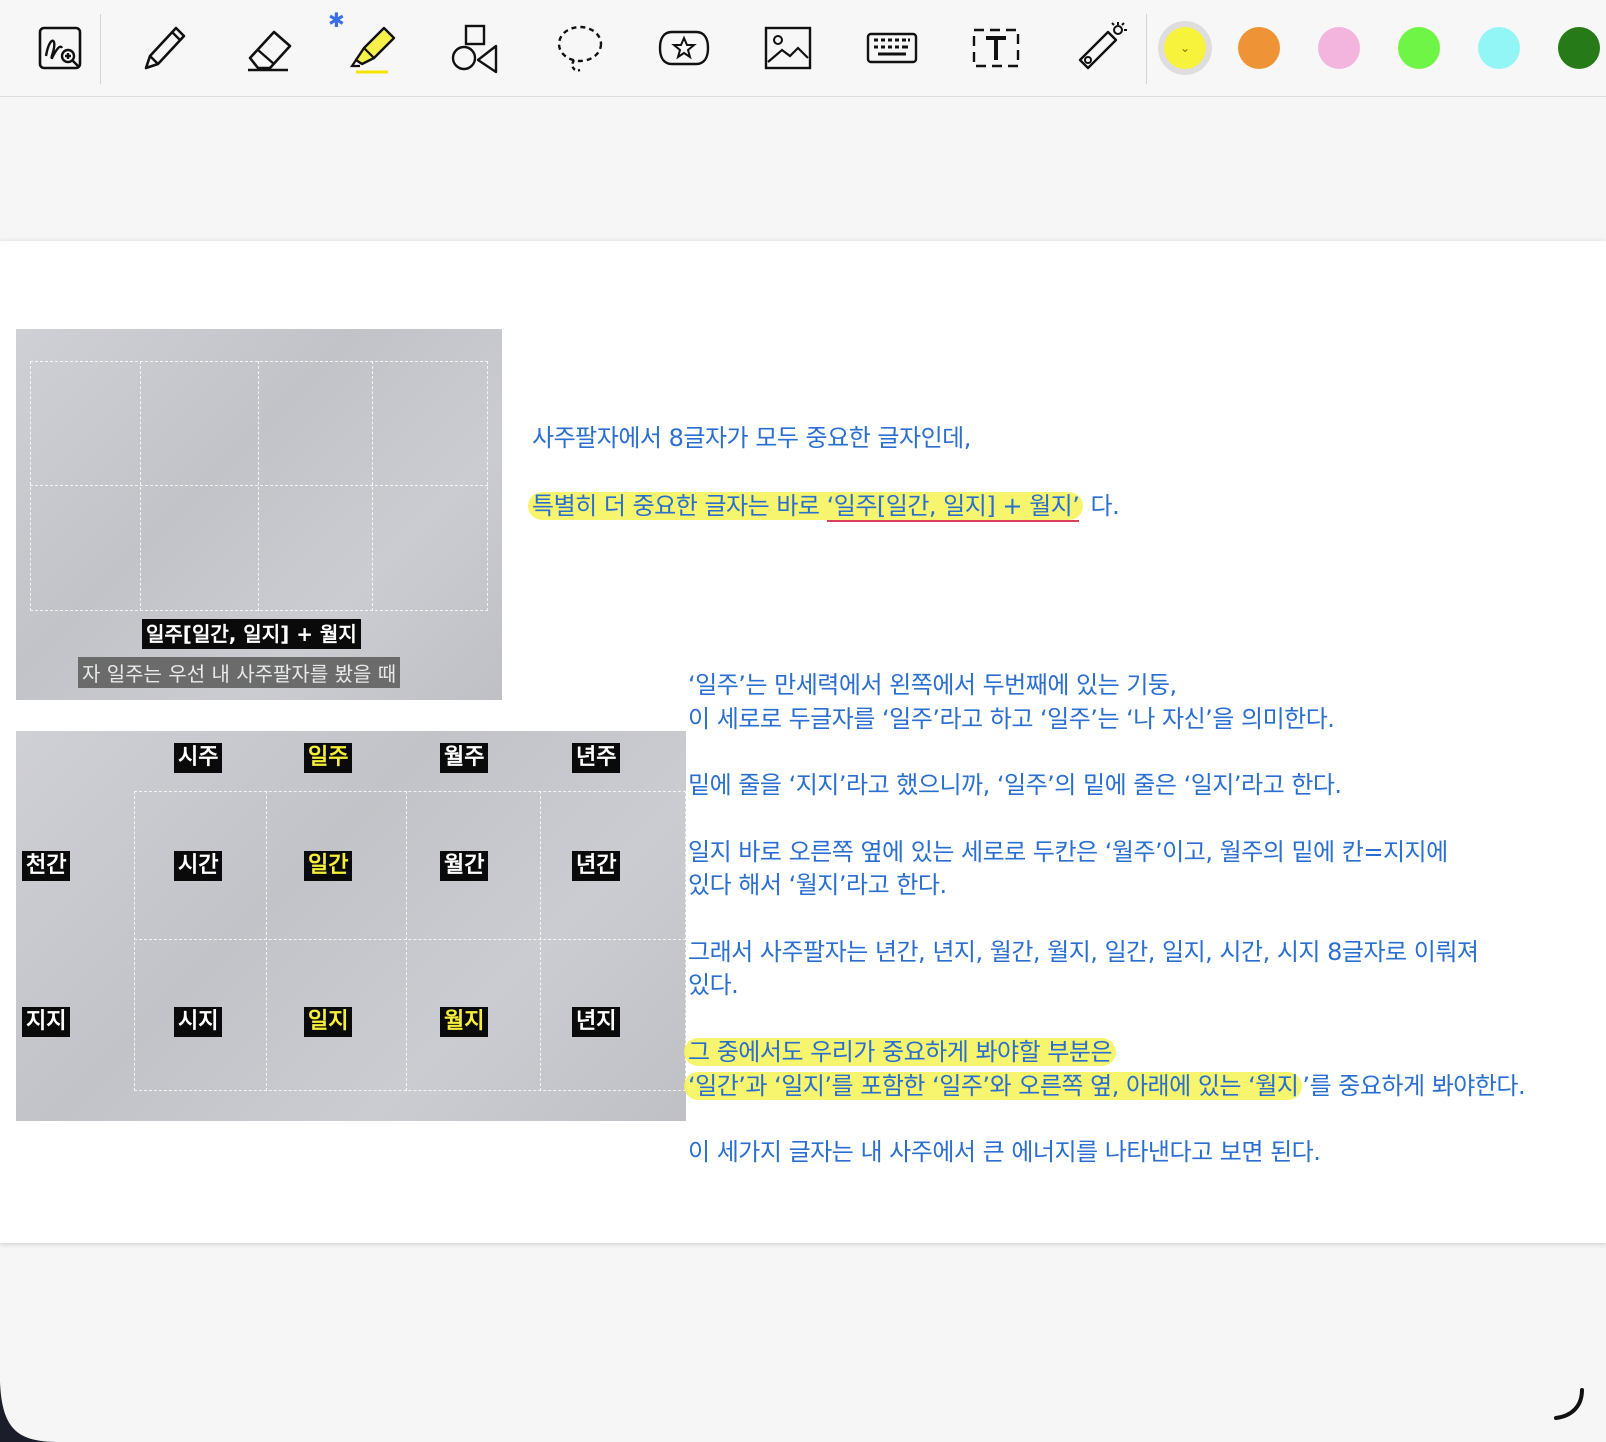  I want to click on text-box-tool, so click(996, 48).